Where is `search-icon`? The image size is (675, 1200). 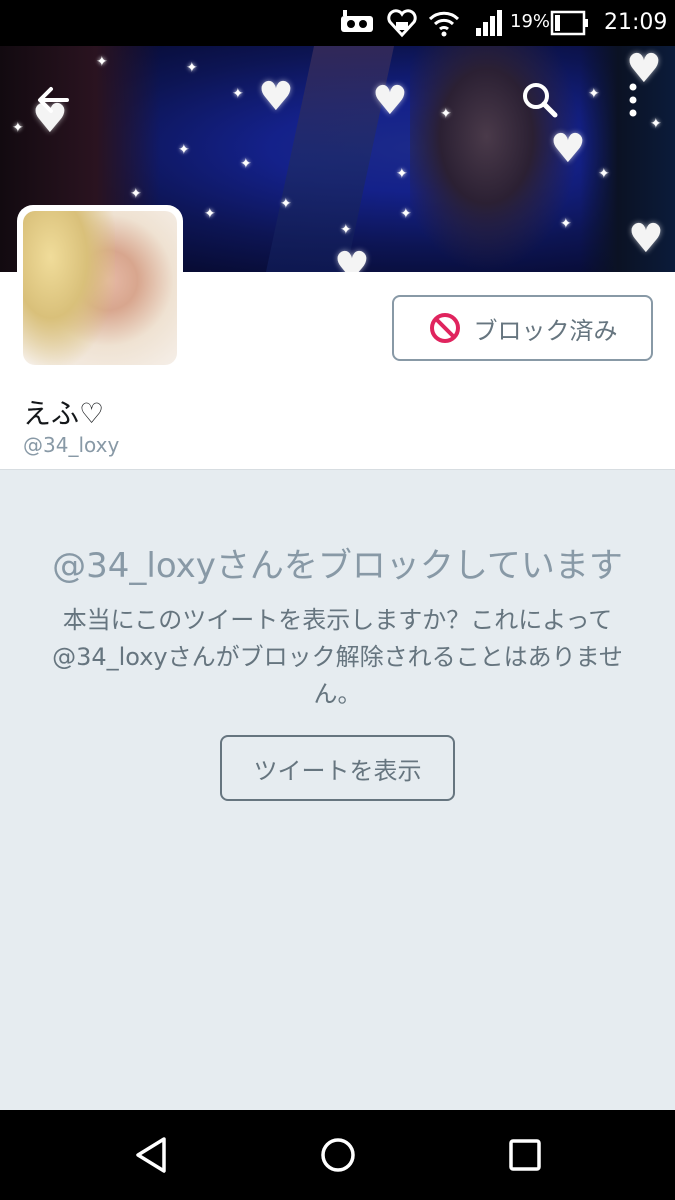 search-icon is located at coordinates (540, 100).